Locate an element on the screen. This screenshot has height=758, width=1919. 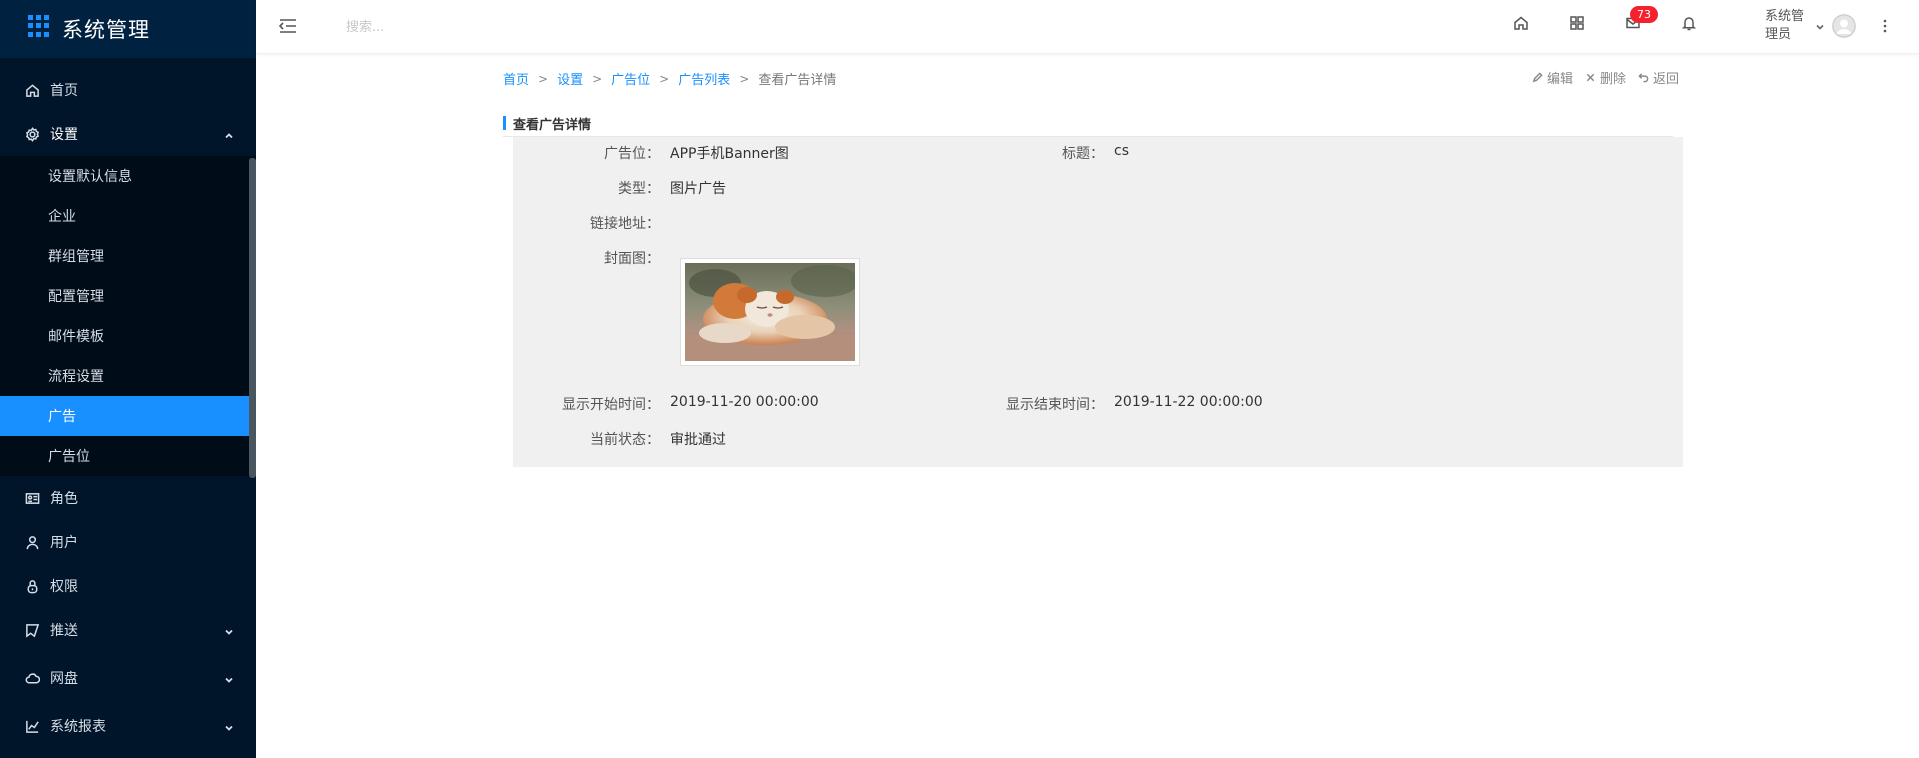
apps-icon is located at coordinates (1579, 25).